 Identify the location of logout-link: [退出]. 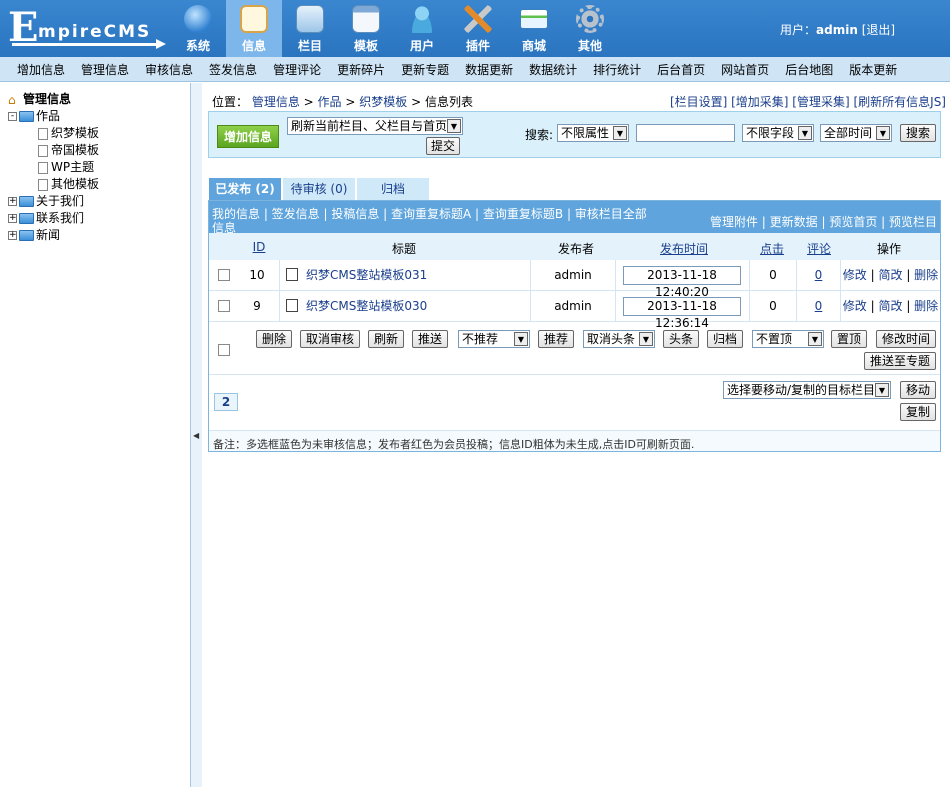
(878, 30).